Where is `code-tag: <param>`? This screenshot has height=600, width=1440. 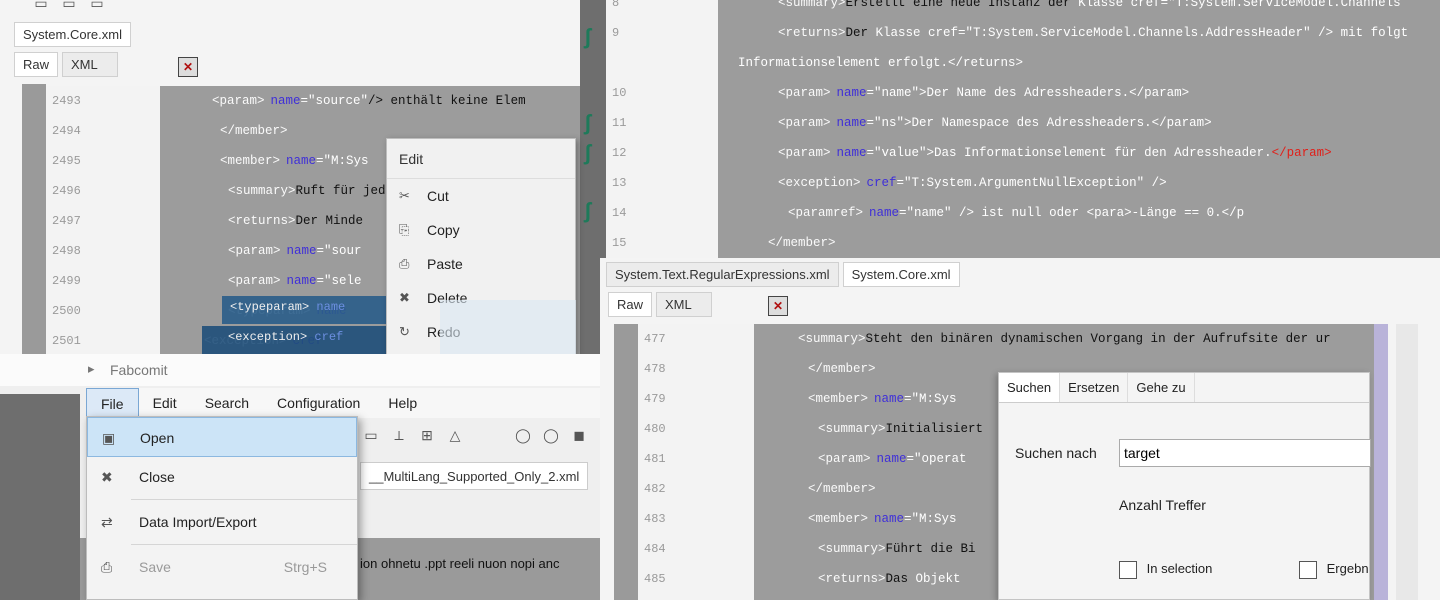
code-tag: <param> is located at coordinates (254, 251).